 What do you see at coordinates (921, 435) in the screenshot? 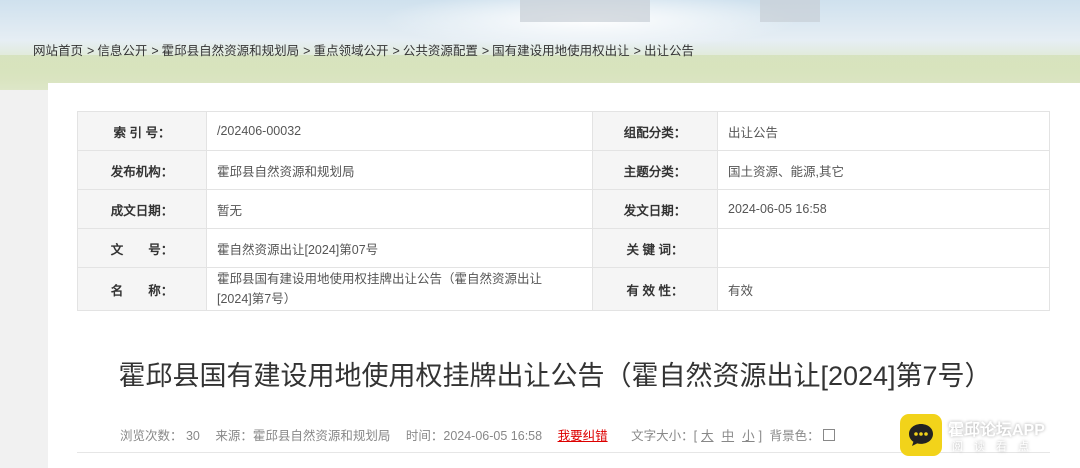
I see `chat-bubble-icon` at bounding box center [921, 435].